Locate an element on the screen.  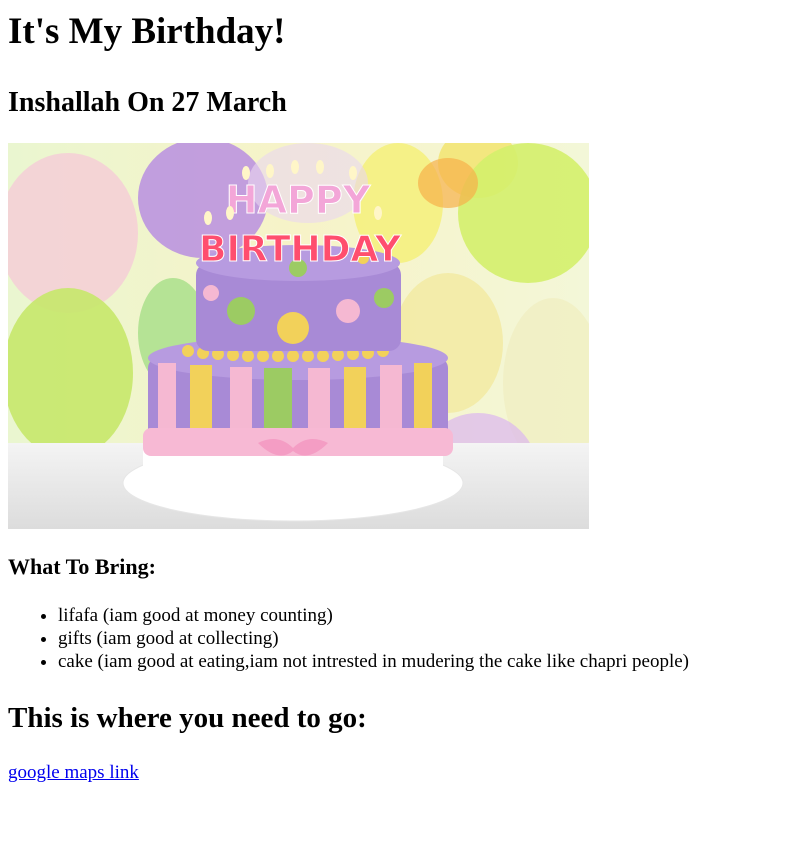
page-title: It's My Birthday! is located at coordinates (147, 31).